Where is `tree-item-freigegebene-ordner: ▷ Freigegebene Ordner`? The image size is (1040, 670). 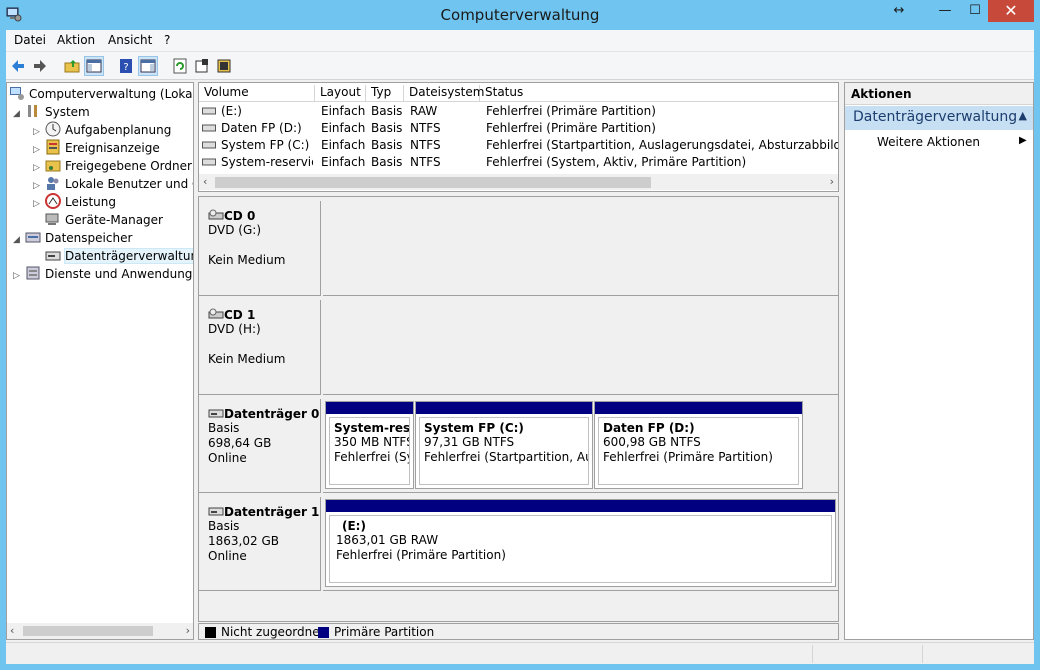
tree-item-freigegebene-ordner: ▷ Freigegebene Ordner is located at coordinates (112, 166).